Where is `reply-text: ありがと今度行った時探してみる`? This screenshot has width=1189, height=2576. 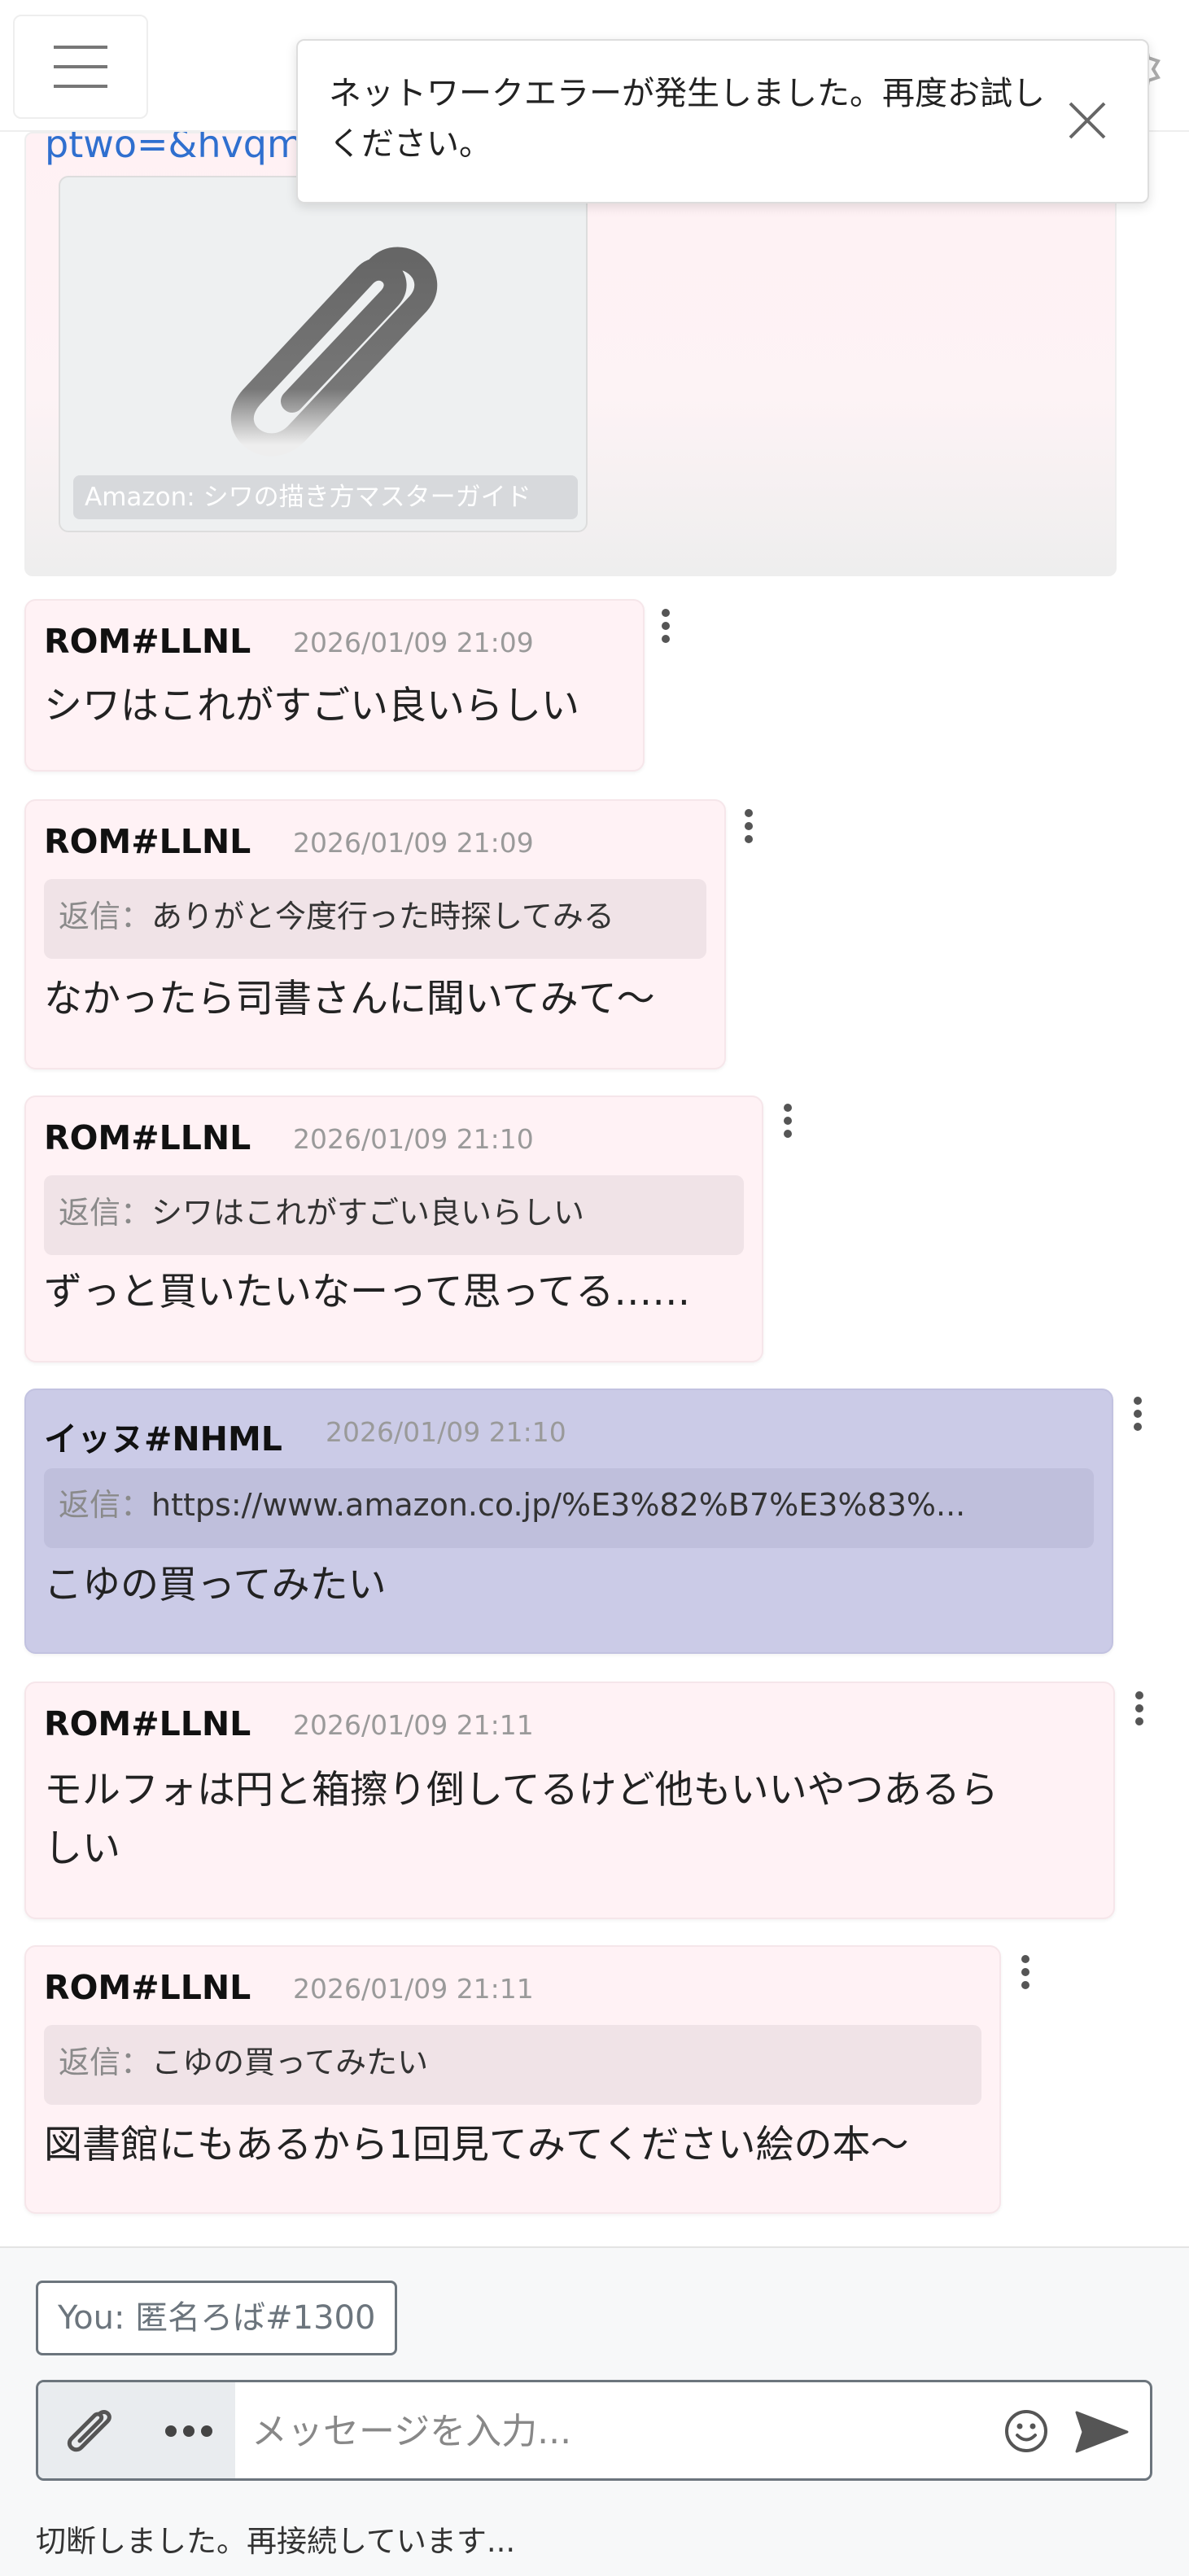 reply-text: ありがと今度行った時探してみる is located at coordinates (383, 916).